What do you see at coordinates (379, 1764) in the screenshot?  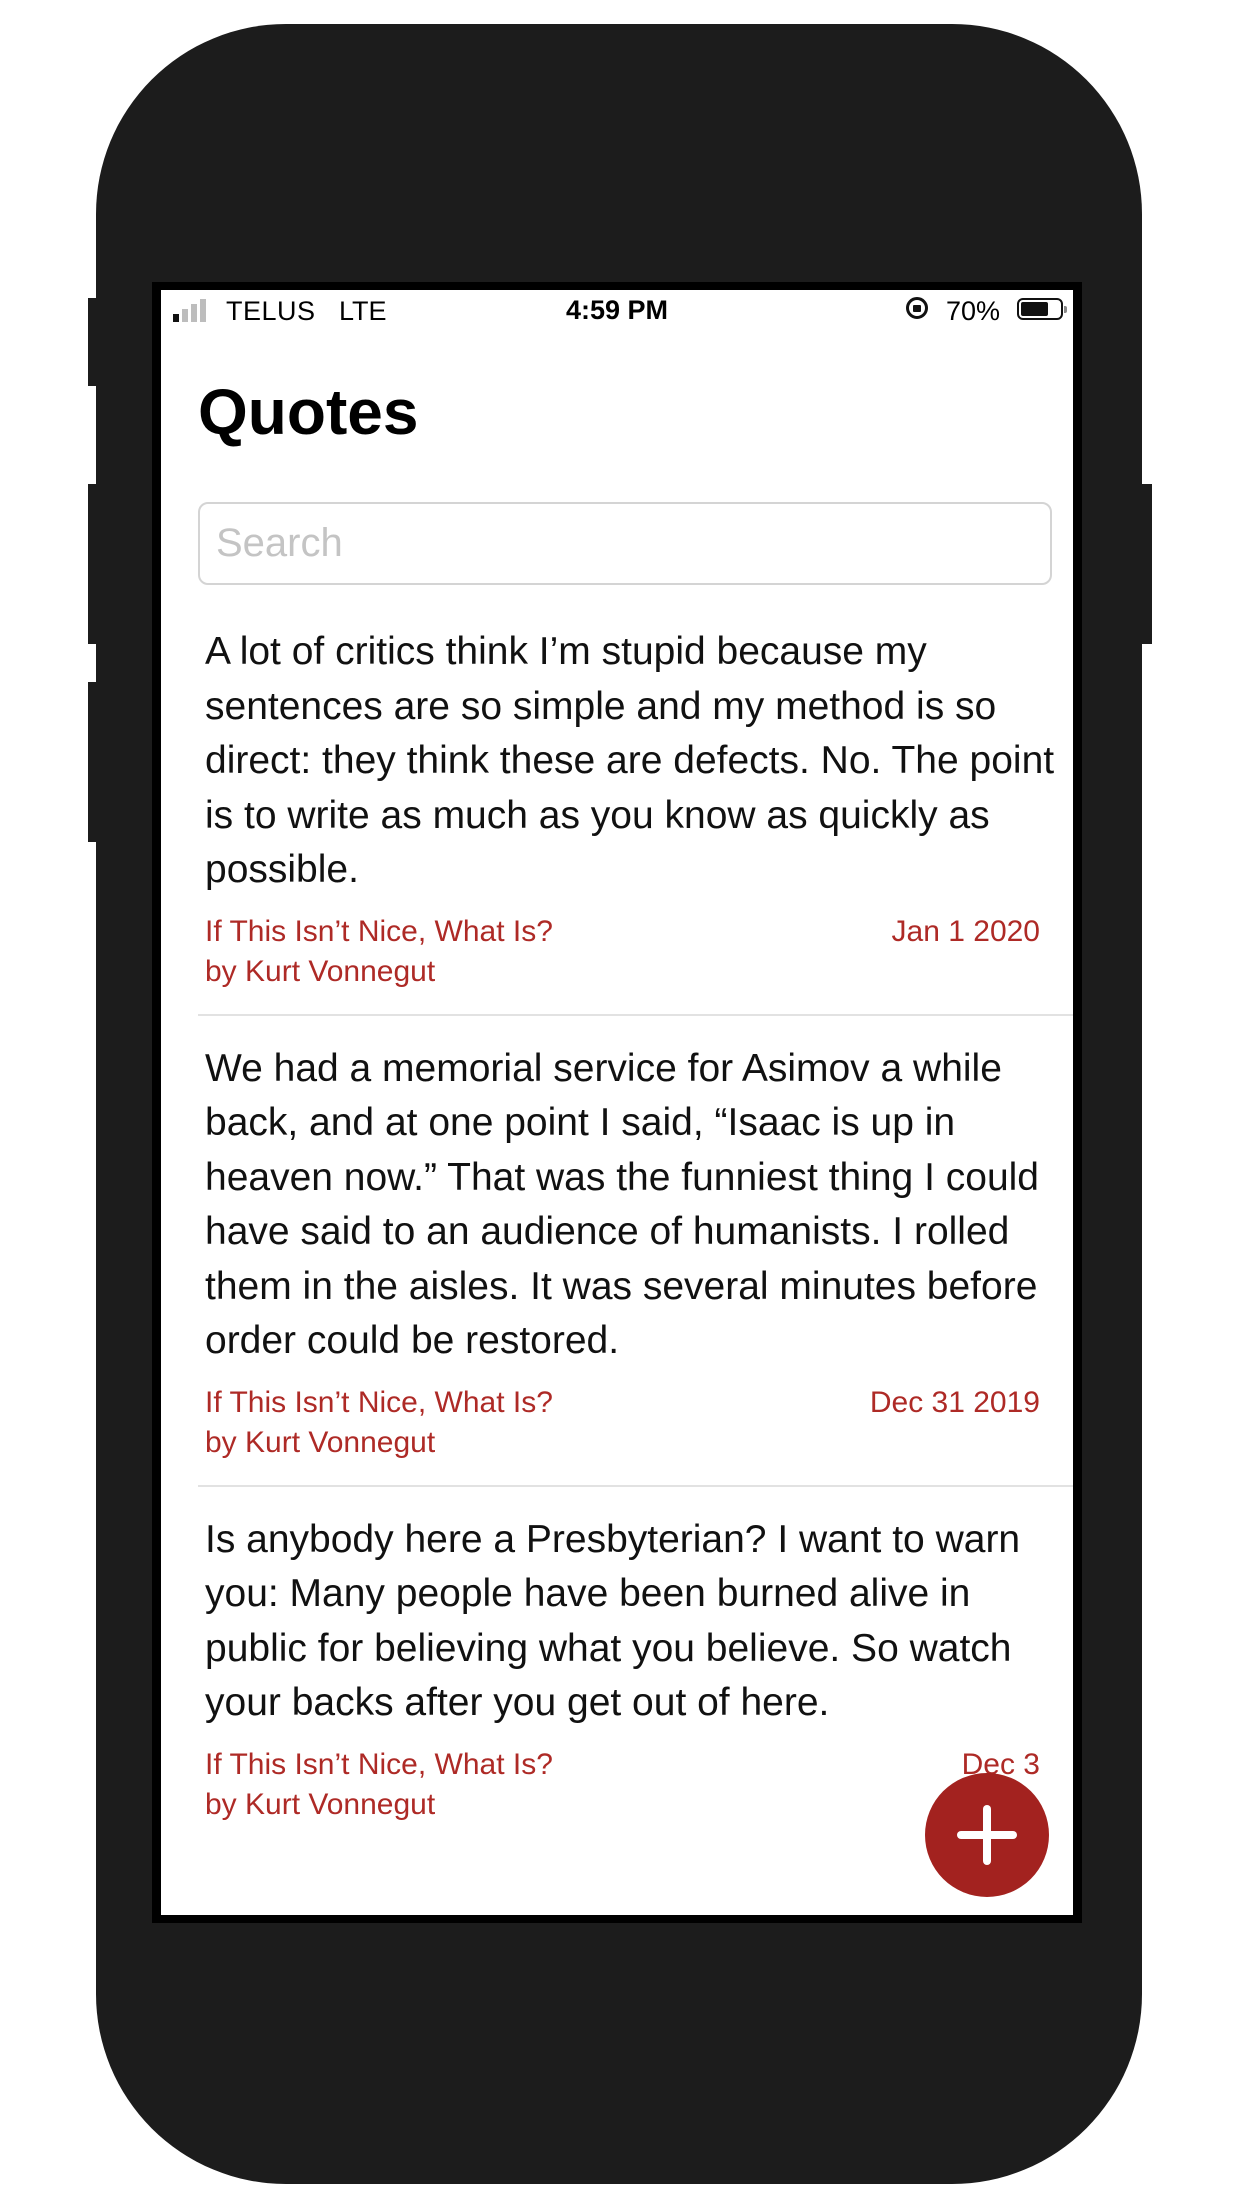 I see `quote-book-title: If This Isn’t Nice, What Is?` at bounding box center [379, 1764].